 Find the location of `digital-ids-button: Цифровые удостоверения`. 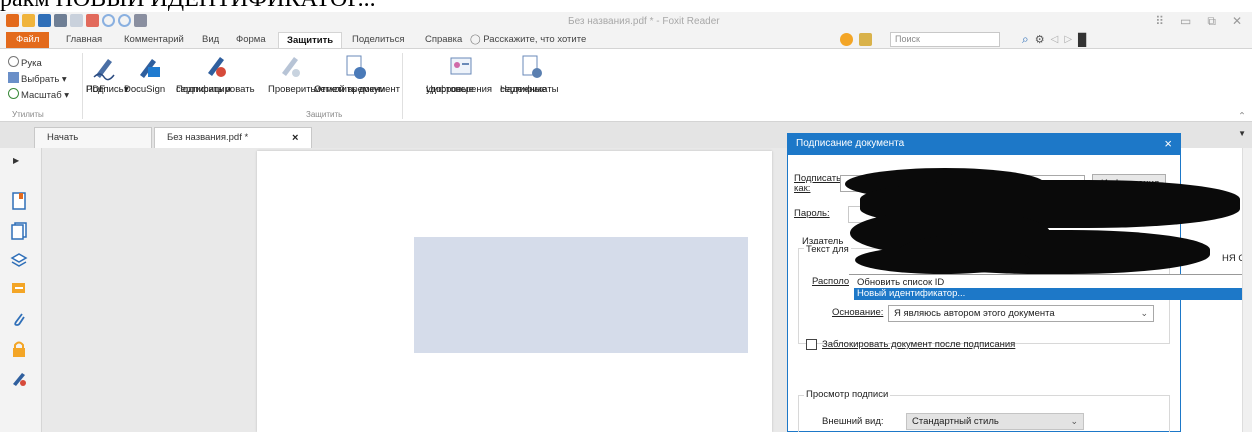

digital-ids-button: Цифровые удостоверения is located at coordinates (461, 74).